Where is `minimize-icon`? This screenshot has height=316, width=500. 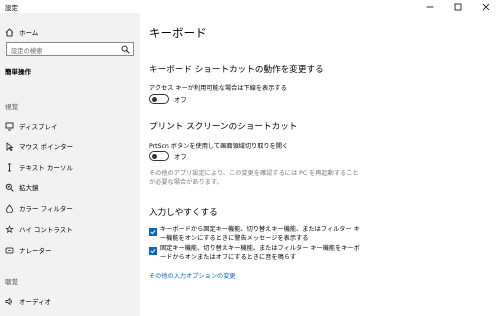
minimize-icon is located at coordinates (430, 6).